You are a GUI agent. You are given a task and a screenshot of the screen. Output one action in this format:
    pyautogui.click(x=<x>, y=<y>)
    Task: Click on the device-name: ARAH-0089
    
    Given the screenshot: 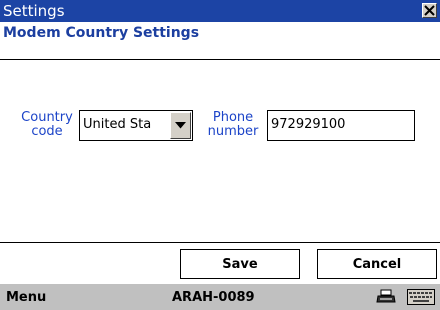 What is the action you would take?
    pyautogui.click(x=213, y=297)
    